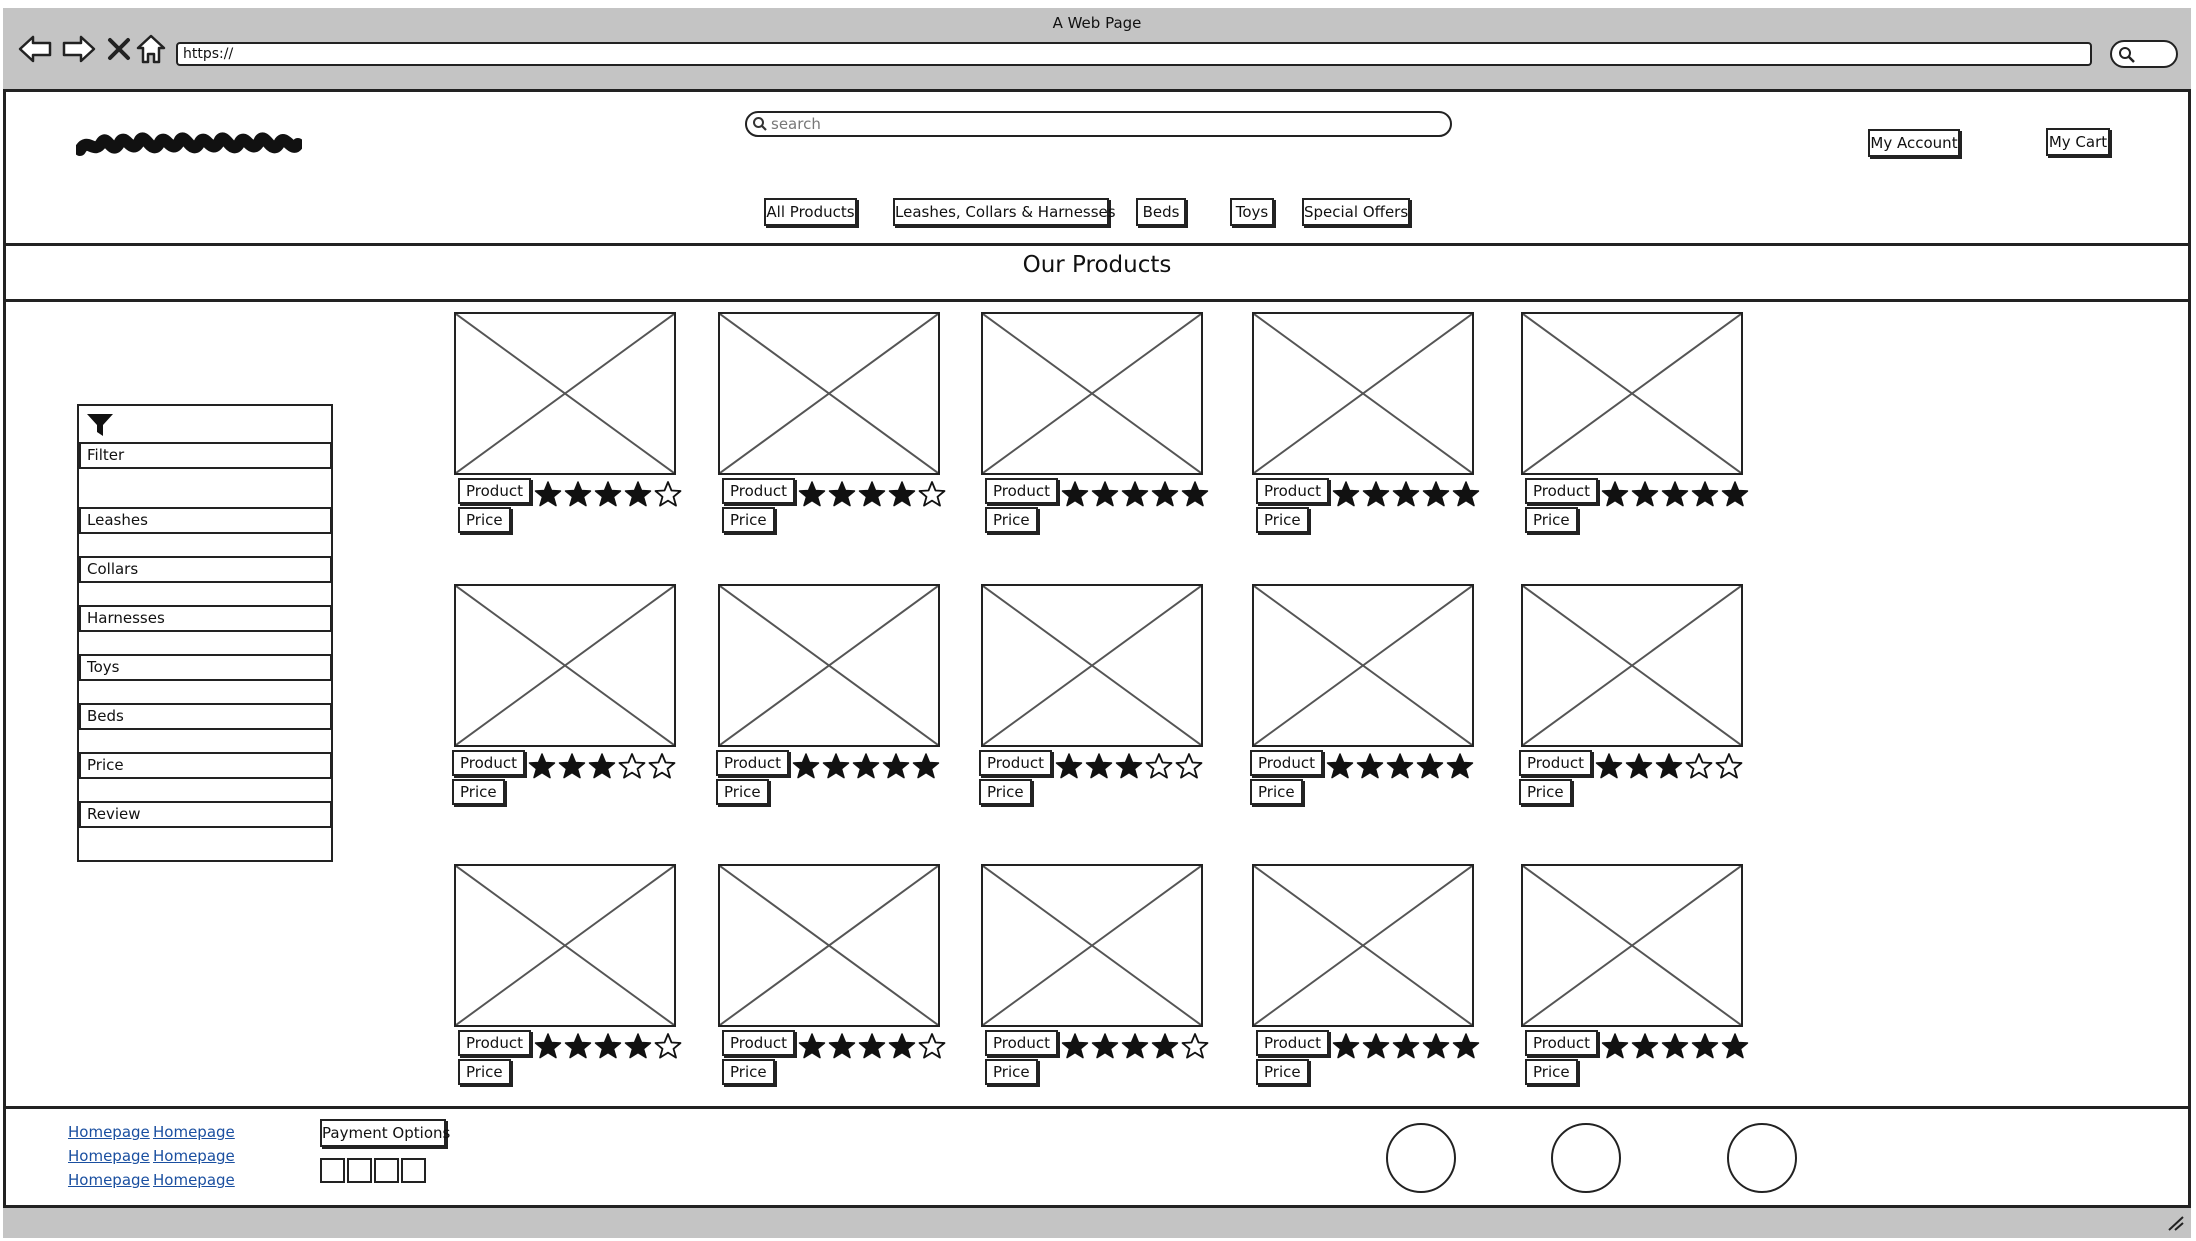  What do you see at coordinates (2078, 142) in the screenshot?
I see `my-cart-button: My Cart` at bounding box center [2078, 142].